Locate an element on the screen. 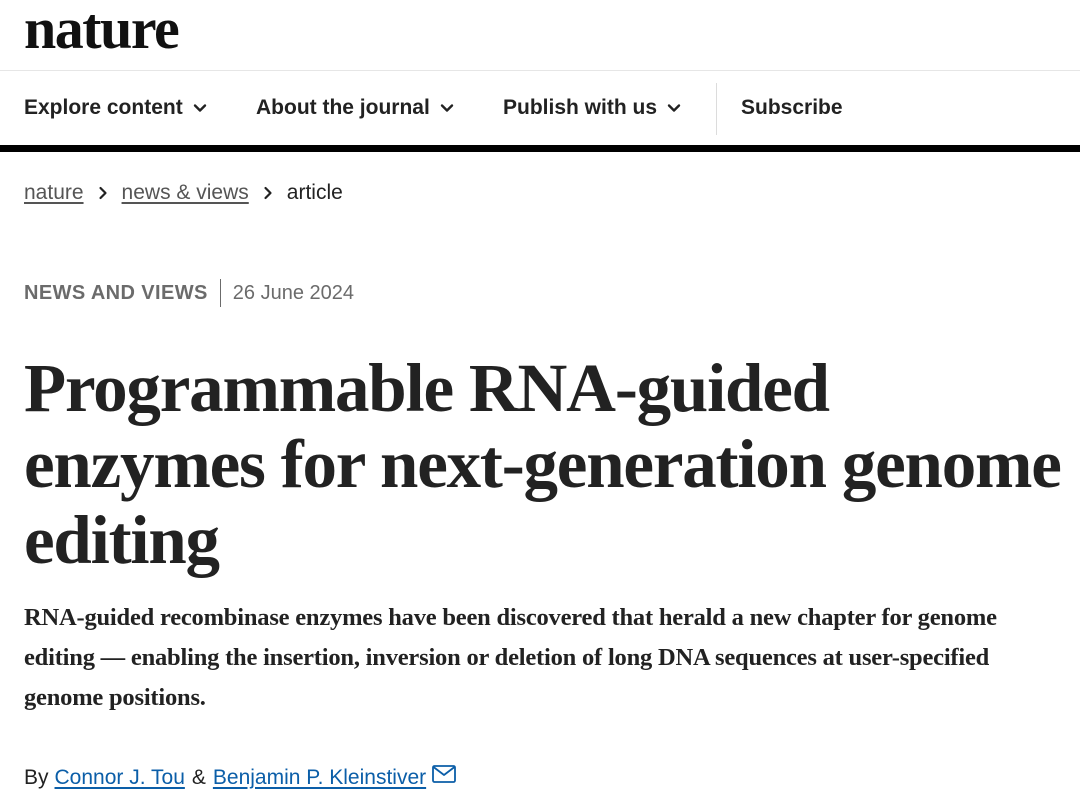 The image size is (1080, 800). header-rule is located at coordinates (540, 148).